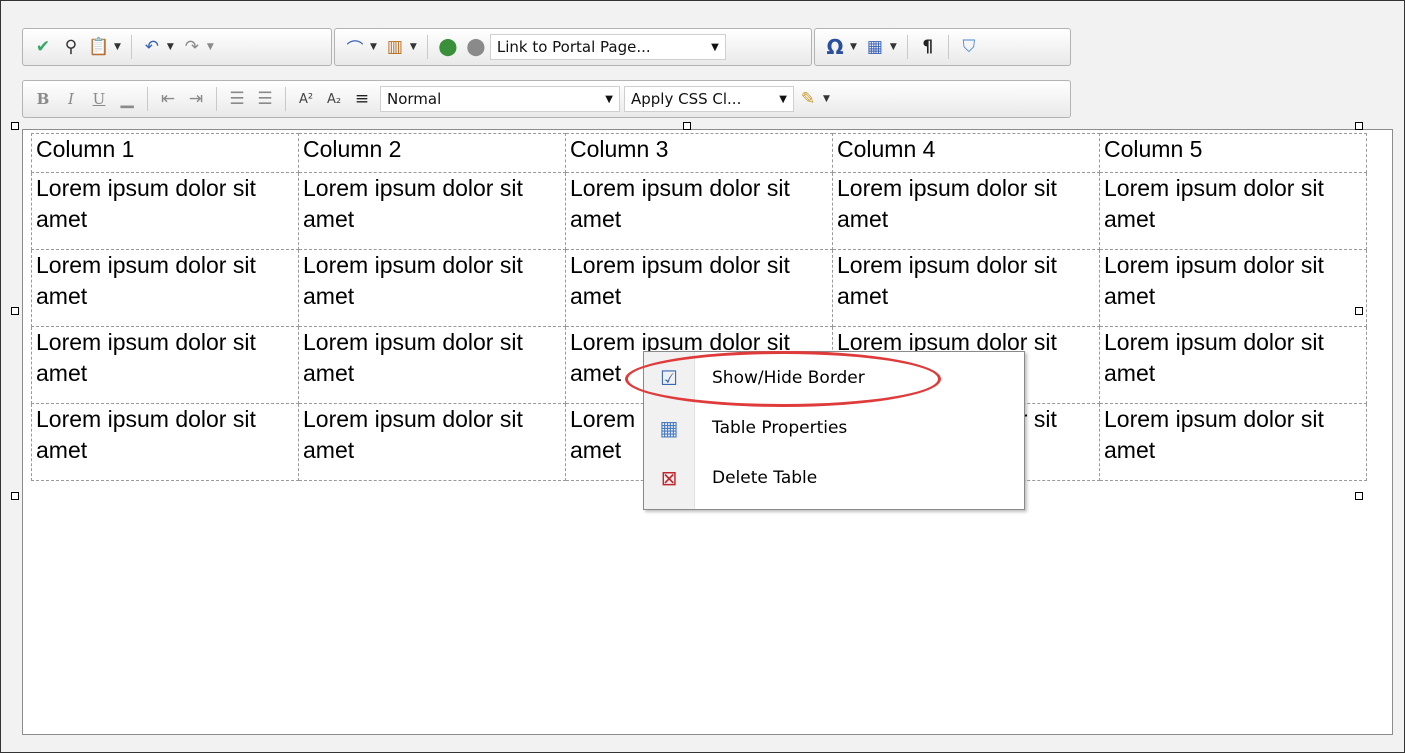 The height and width of the screenshot is (753, 1405). I want to click on table-header-cell: Column 1, so click(165, 153).